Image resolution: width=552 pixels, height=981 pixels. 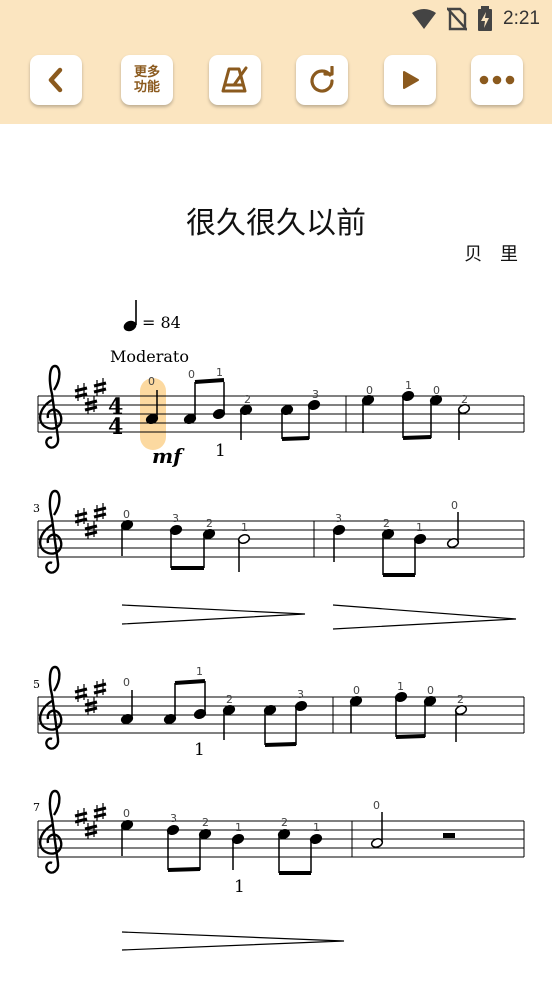 What do you see at coordinates (149, 356) in the screenshot?
I see `tempo-text: Moderato` at bounding box center [149, 356].